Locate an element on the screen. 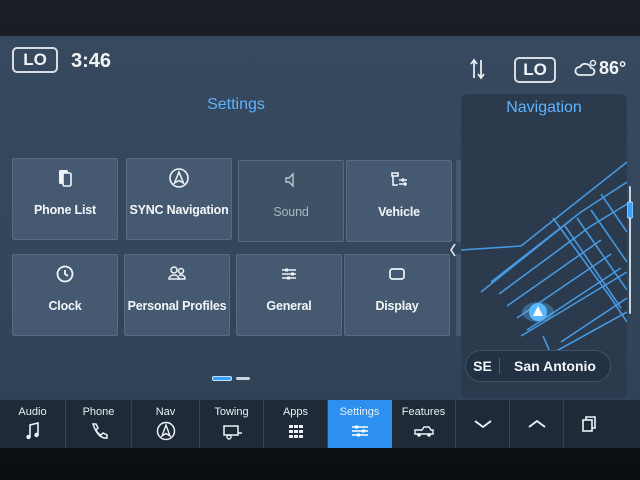 This screenshot has width=640, height=480. tile-label: Clock is located at coordinates (65, 306).